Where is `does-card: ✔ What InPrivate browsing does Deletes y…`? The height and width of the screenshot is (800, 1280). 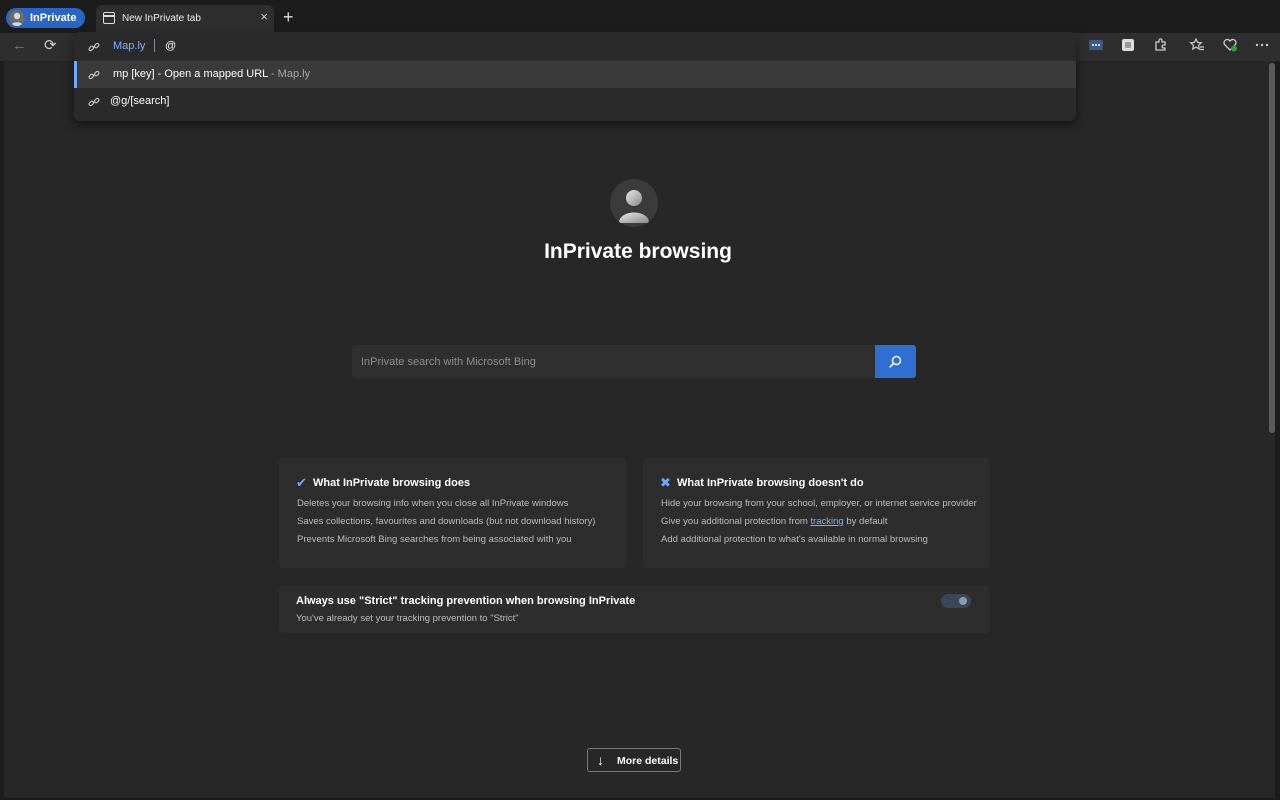
does-card: ✔ What InPrivate browsing does Deletes y… is located at coordinates (452, 513).